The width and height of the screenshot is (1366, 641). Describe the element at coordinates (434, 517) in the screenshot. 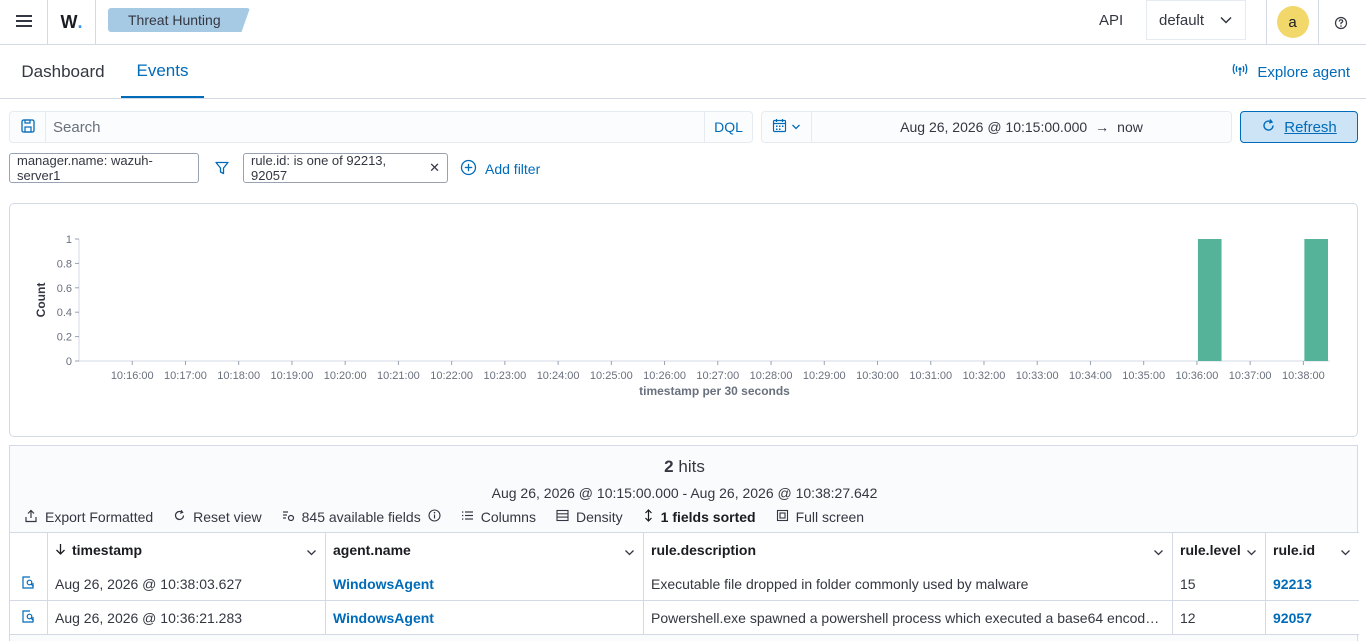

I see `info-icon` at that location.